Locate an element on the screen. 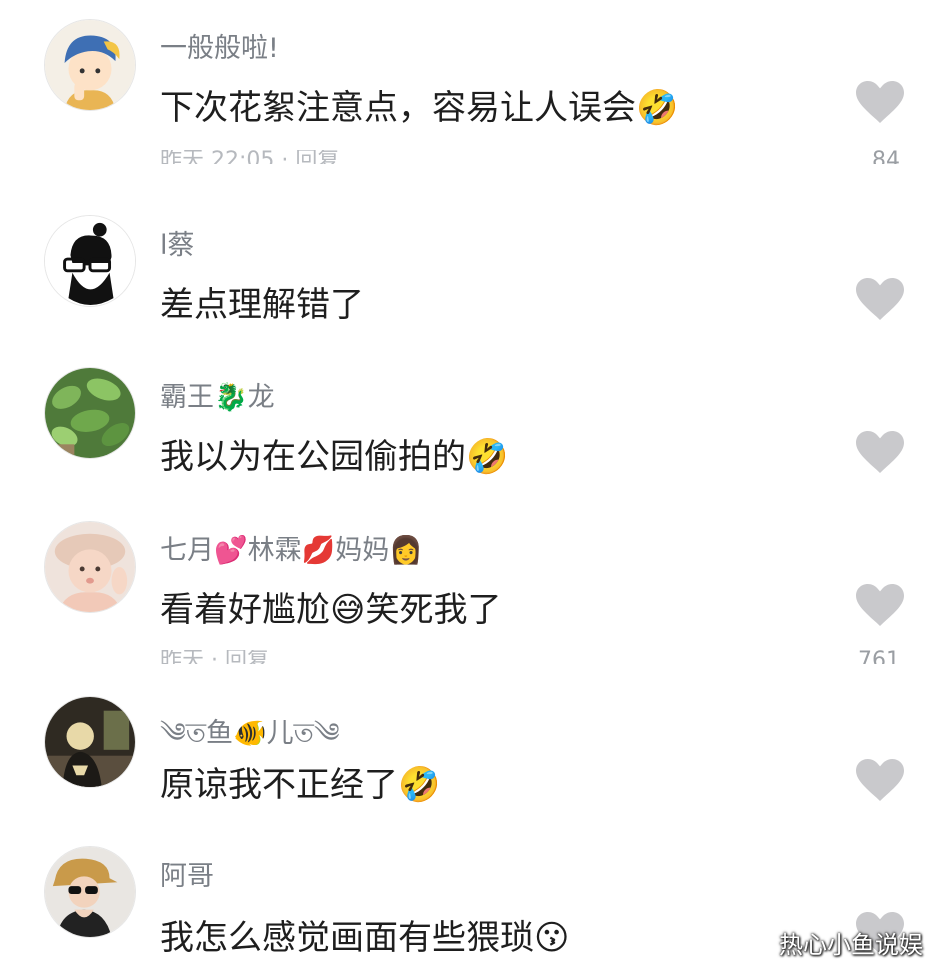 This screenshot has height=968, width=935. comment-username: 阿哥 is located at coordinates (187, 873).